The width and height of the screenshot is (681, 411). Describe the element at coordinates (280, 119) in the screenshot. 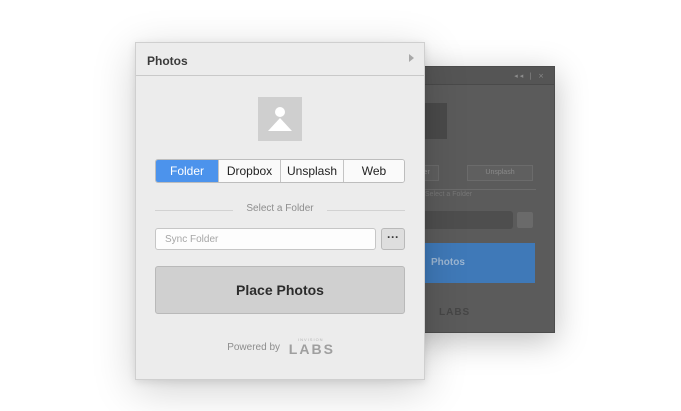

I see `image-placeholder-icon` at that location.